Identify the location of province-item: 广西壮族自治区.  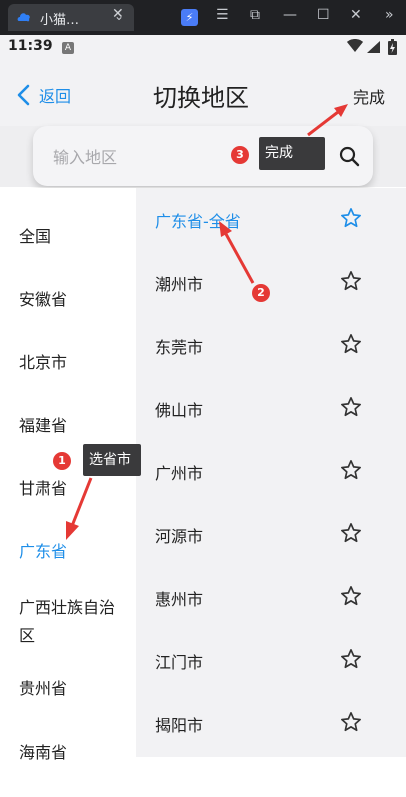
(68, 627).